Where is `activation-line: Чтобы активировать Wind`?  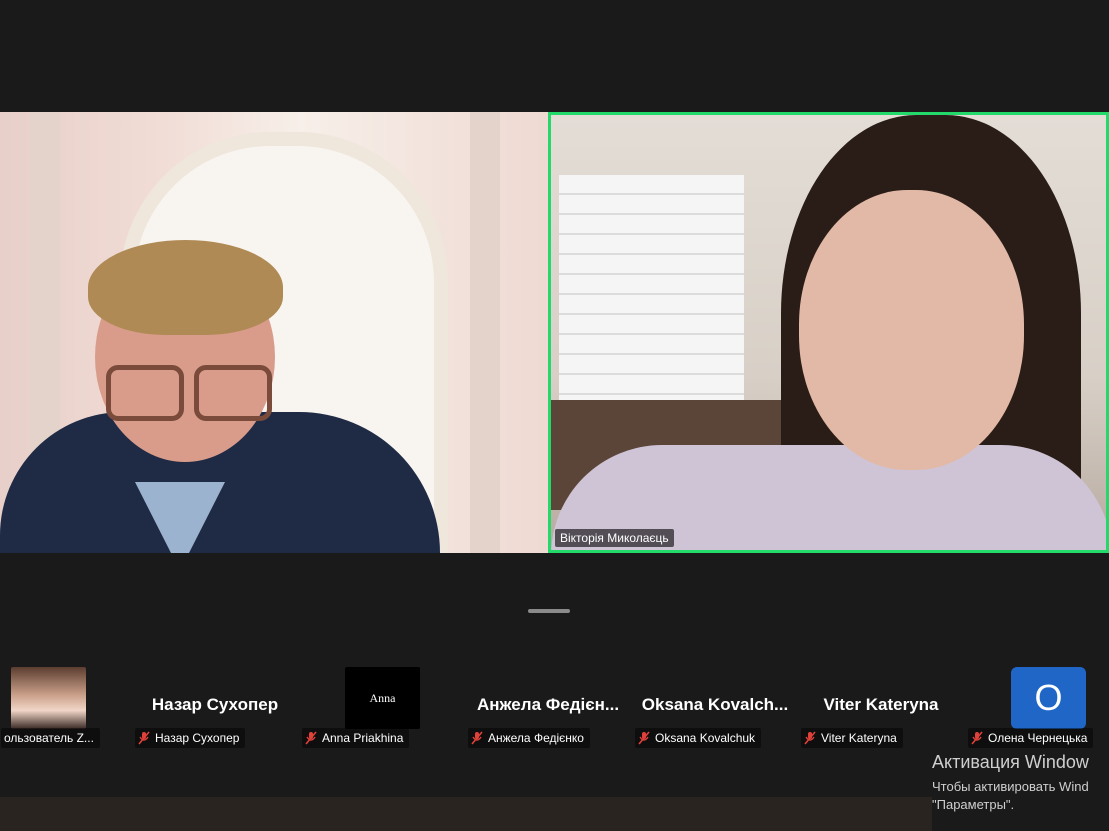 activation-line: Чтобы активировать Wind is located at coordinates (1010, 786).